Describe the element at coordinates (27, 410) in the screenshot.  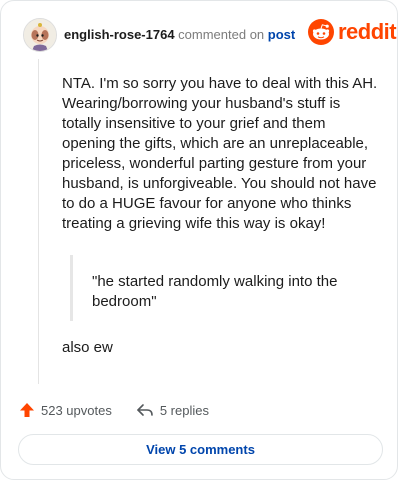
I see `upvote-arrow-icon` at that location.